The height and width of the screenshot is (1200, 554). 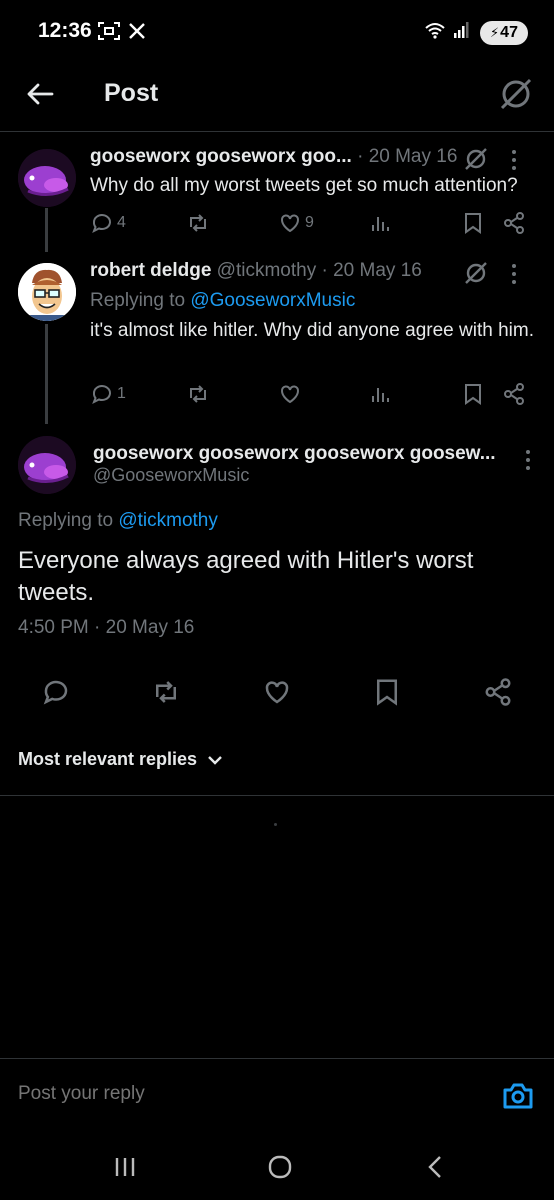 I want to click on home-button, so click(x=280, y=1167).